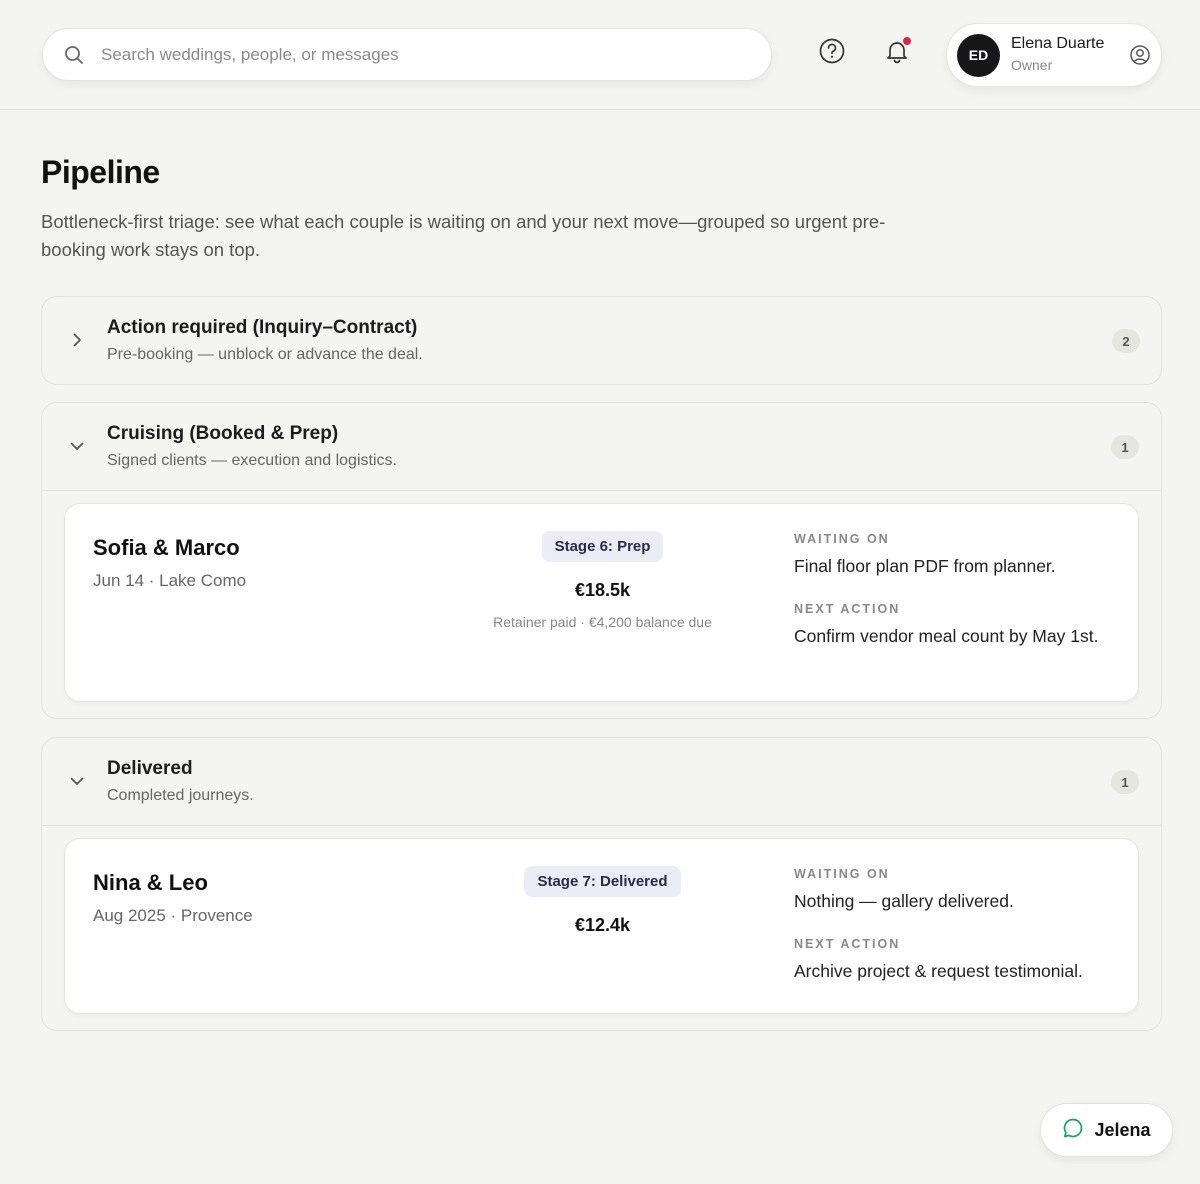  I want to click on wedding-meta: Aug 2025 · Provence, so click(173, 915).